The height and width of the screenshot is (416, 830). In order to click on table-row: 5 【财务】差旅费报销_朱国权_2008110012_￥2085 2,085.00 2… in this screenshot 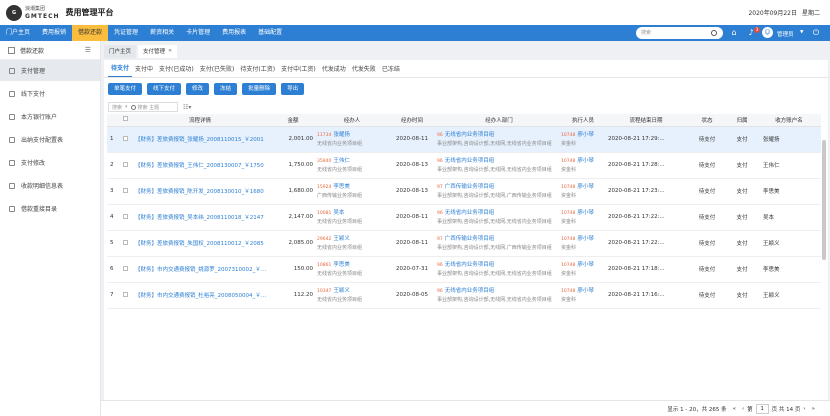, I will do `click(464, 243)`.